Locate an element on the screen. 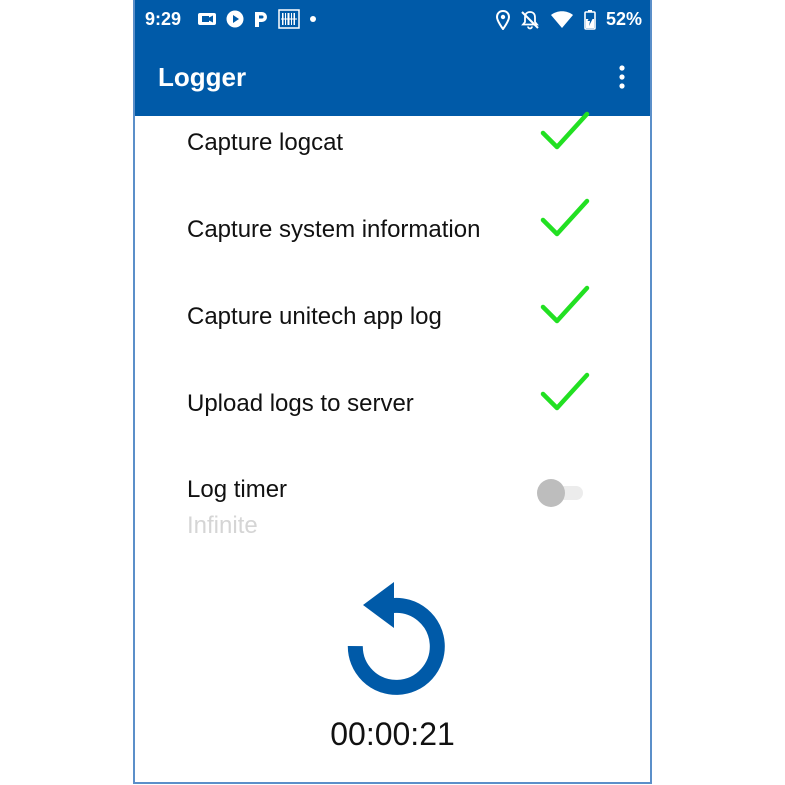  barcode-icon is located at coordinates (289, 19).